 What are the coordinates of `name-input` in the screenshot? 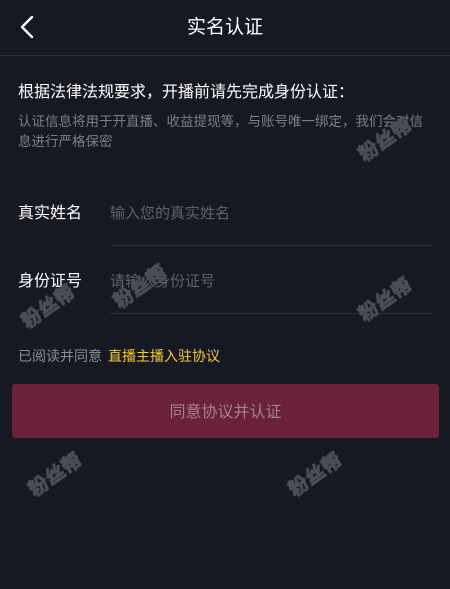 It's located at (270, 213).